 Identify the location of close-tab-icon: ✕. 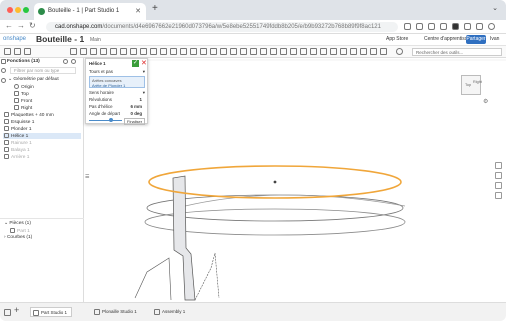
(138, 11).